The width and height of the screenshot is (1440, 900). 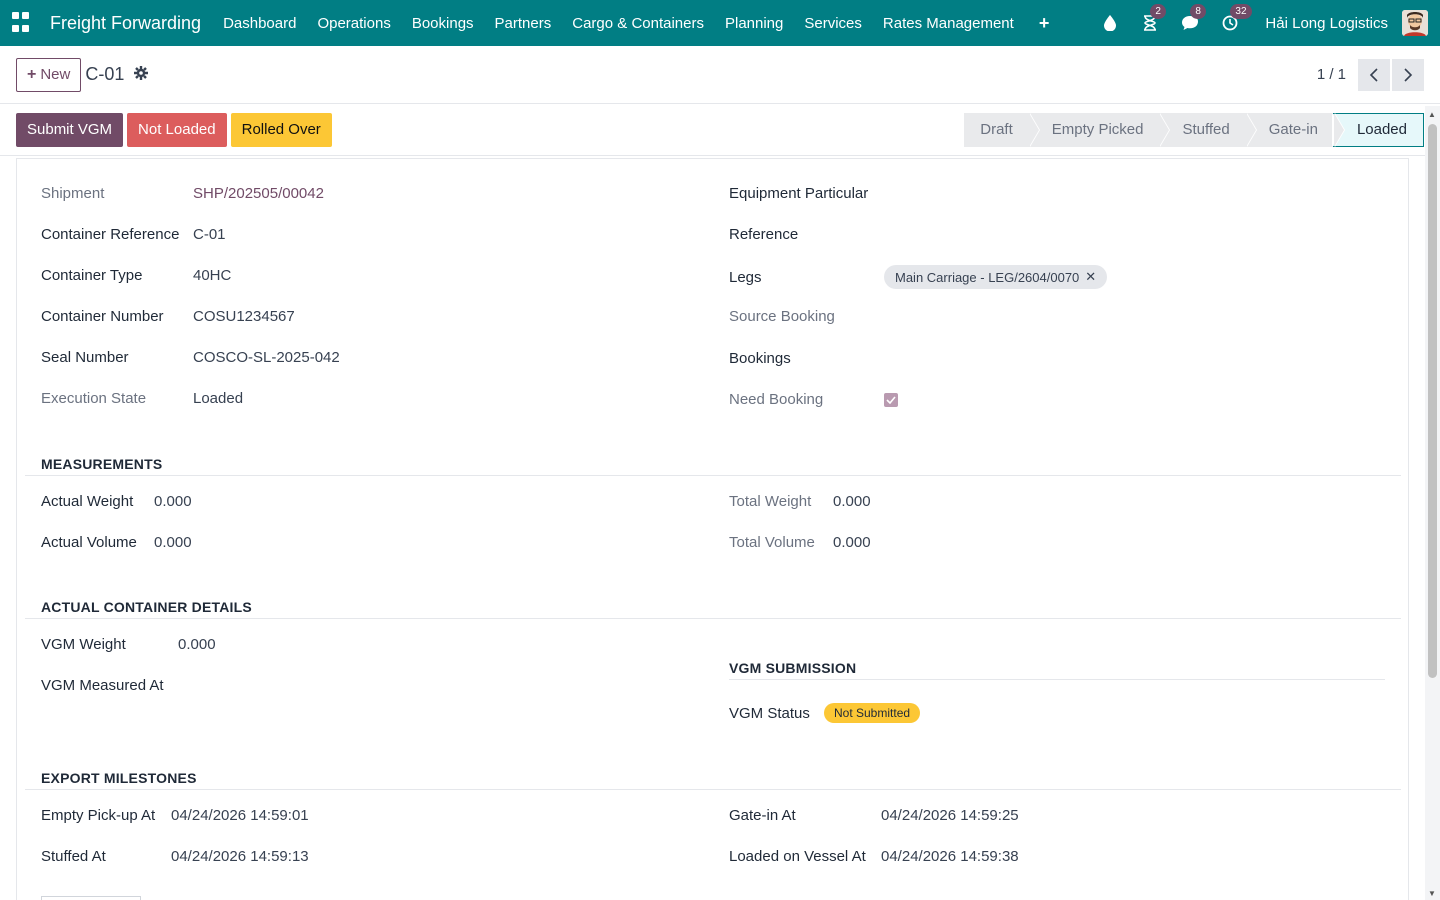 What do you see at coordinates (987, 277) in the screenshot?
I see `legs-tag-label: Main Carriage - LEG/2604/0070` at bounding box center [987, 277].